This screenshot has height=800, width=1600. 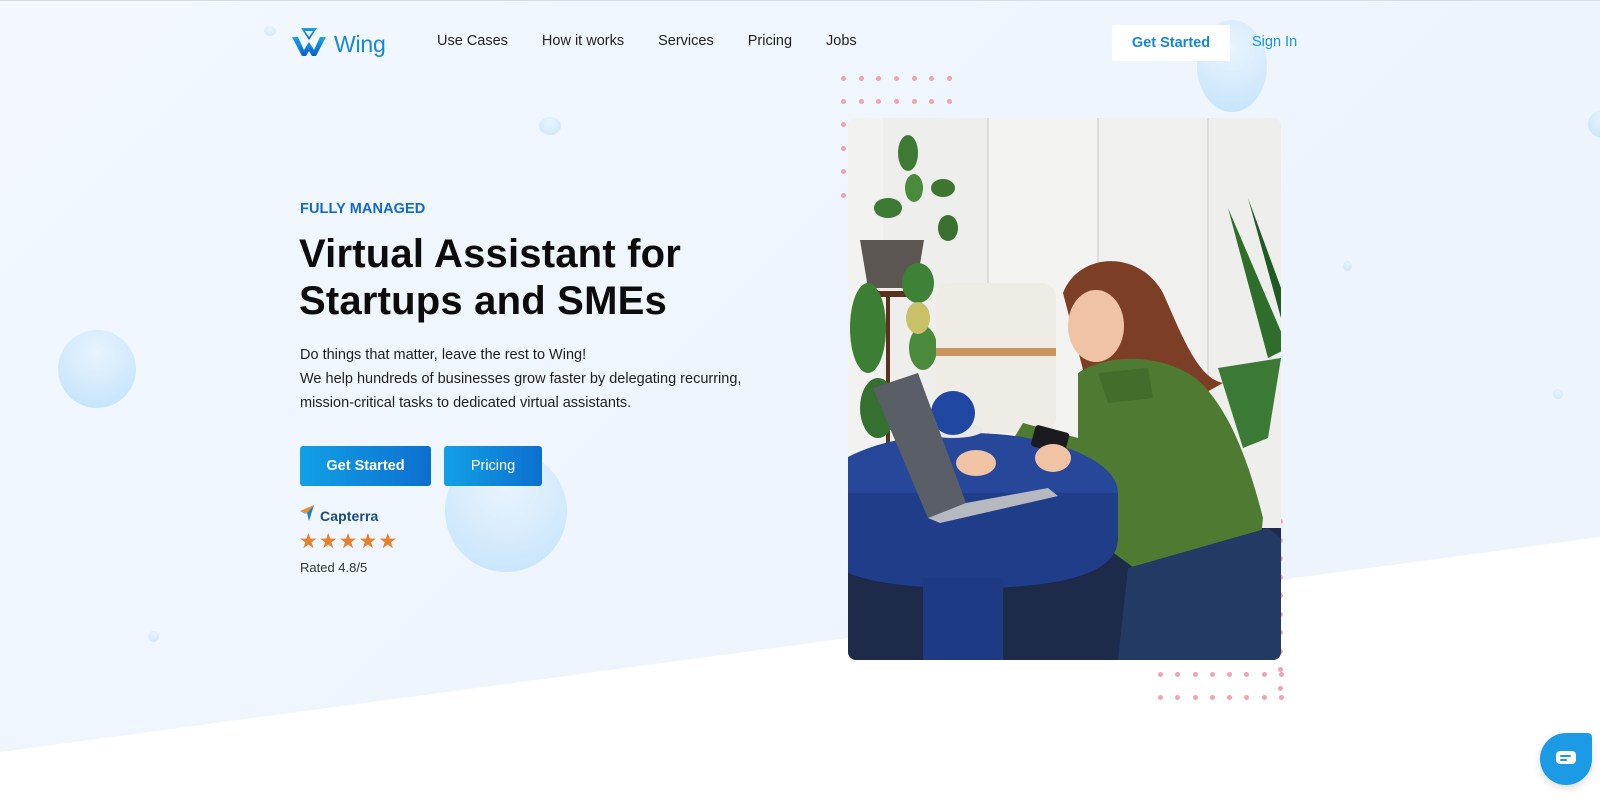 I want to click on star-rating: ★ ★ ★ ★ ★, so click(x=348, y=542).